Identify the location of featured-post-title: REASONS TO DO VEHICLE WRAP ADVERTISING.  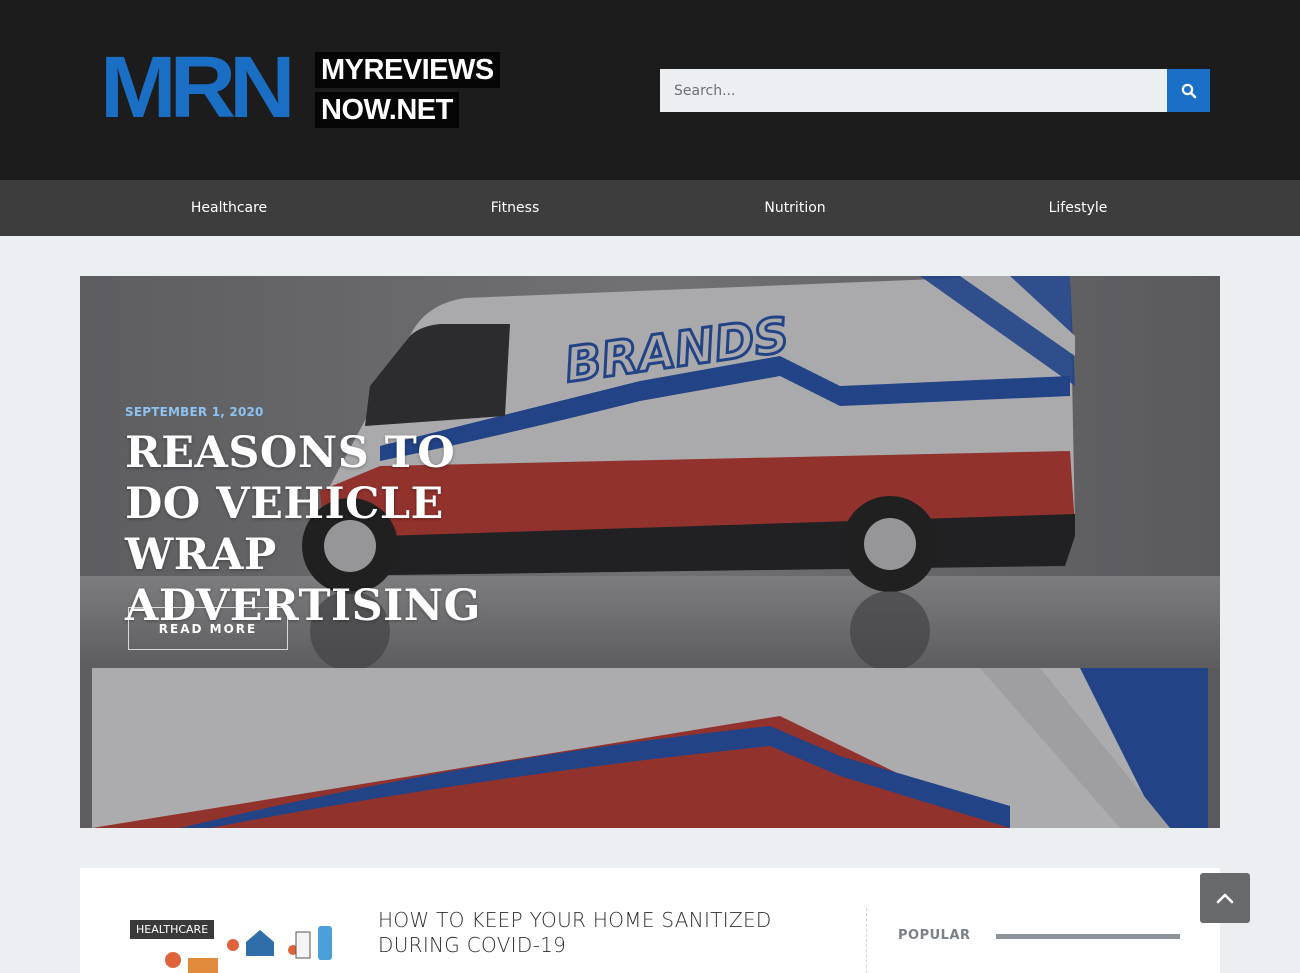
(335, 530).